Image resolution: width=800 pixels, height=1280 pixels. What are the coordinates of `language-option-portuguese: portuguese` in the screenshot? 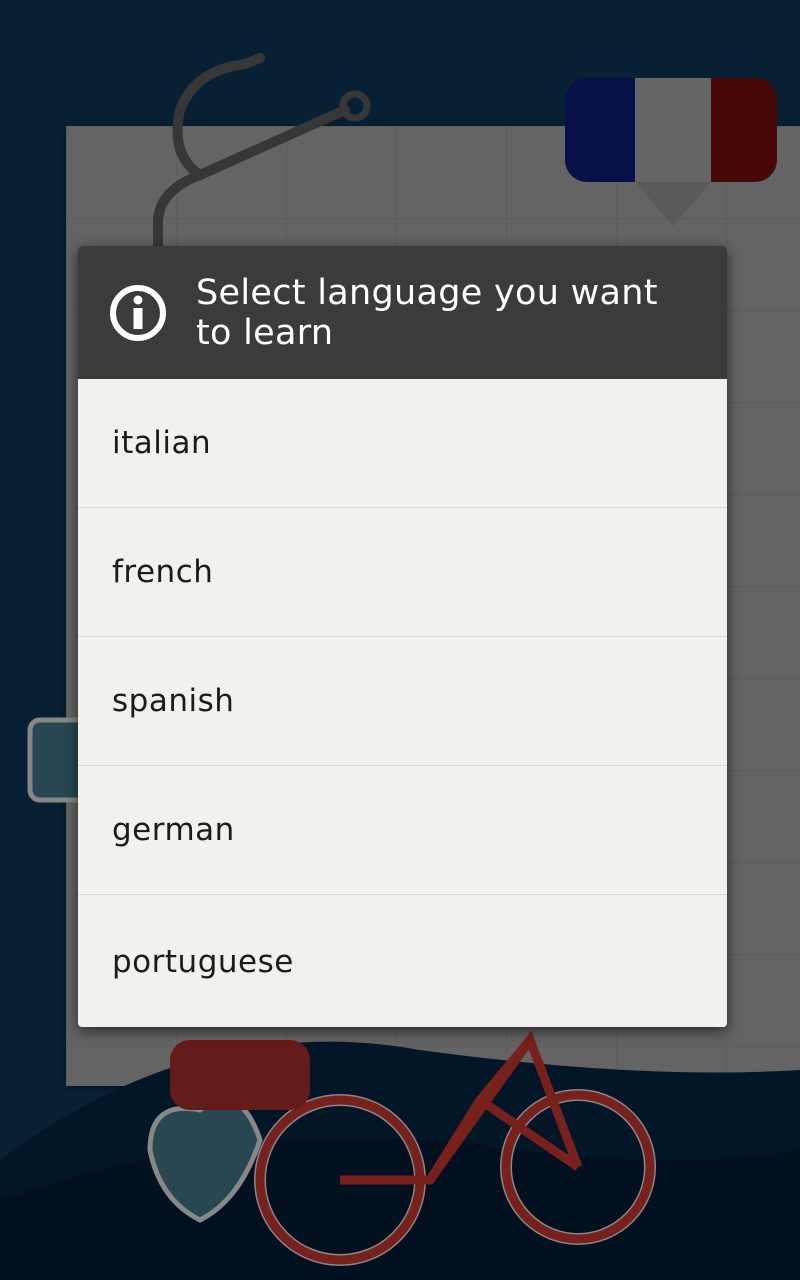 It's located at (402, 961).